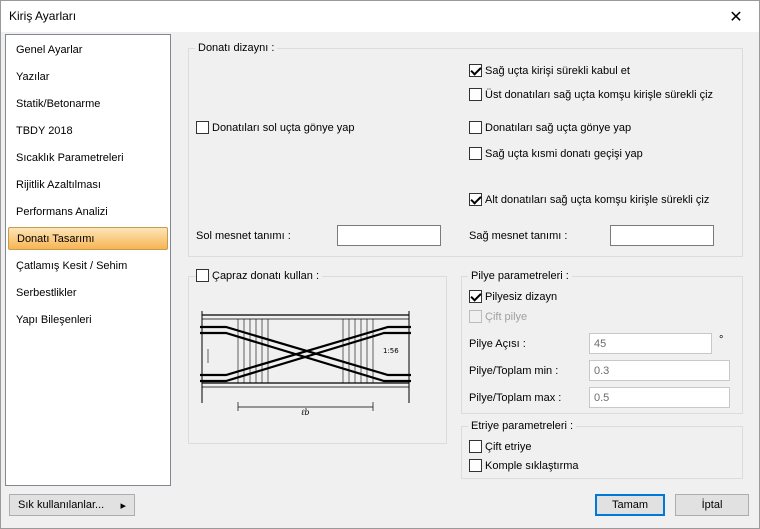  I want to click on checkbox-label: Donatıları sol uçta gönye yap, so click(283, 127).